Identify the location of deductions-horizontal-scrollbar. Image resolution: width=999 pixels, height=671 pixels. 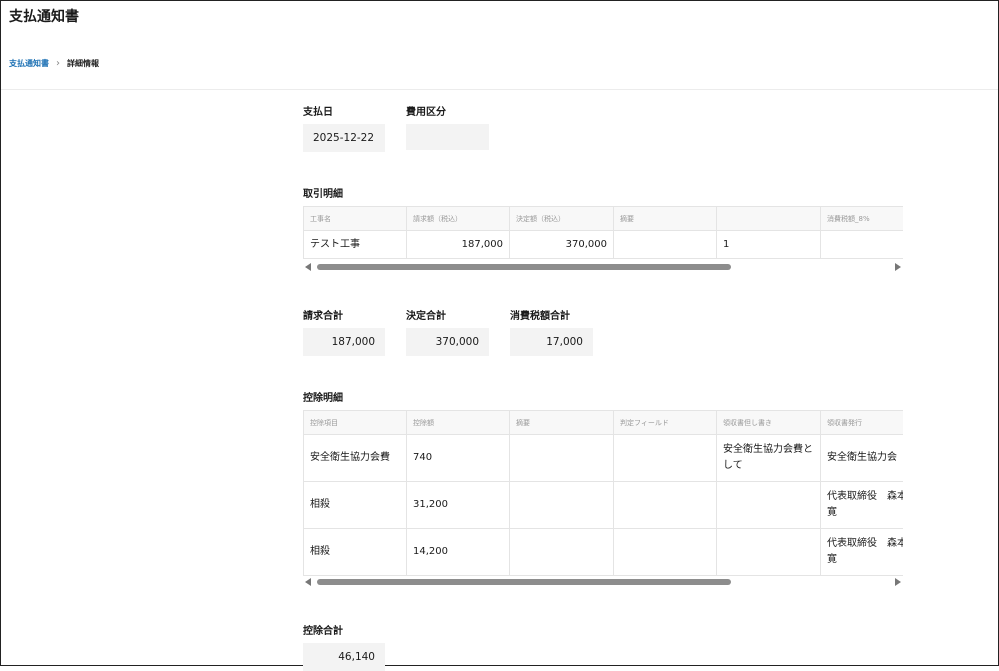
(603, 582).